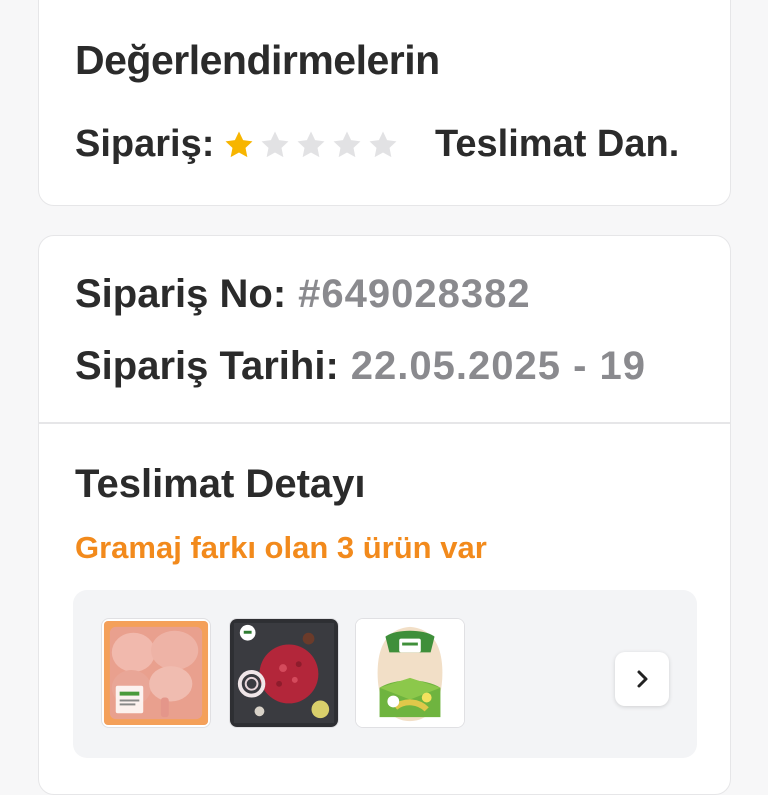  Describe the element at coordinates (145, 144) in the screenshot. I see `order-rating-label: Sipariş:` at that location.